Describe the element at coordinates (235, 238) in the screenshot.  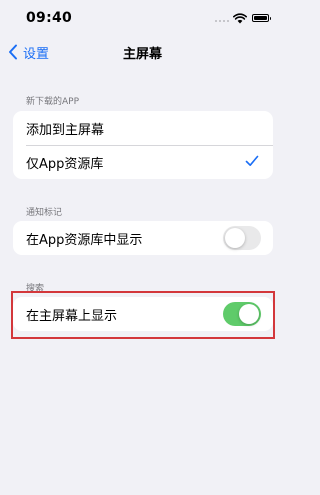
I see `toggle-knob` at that location.